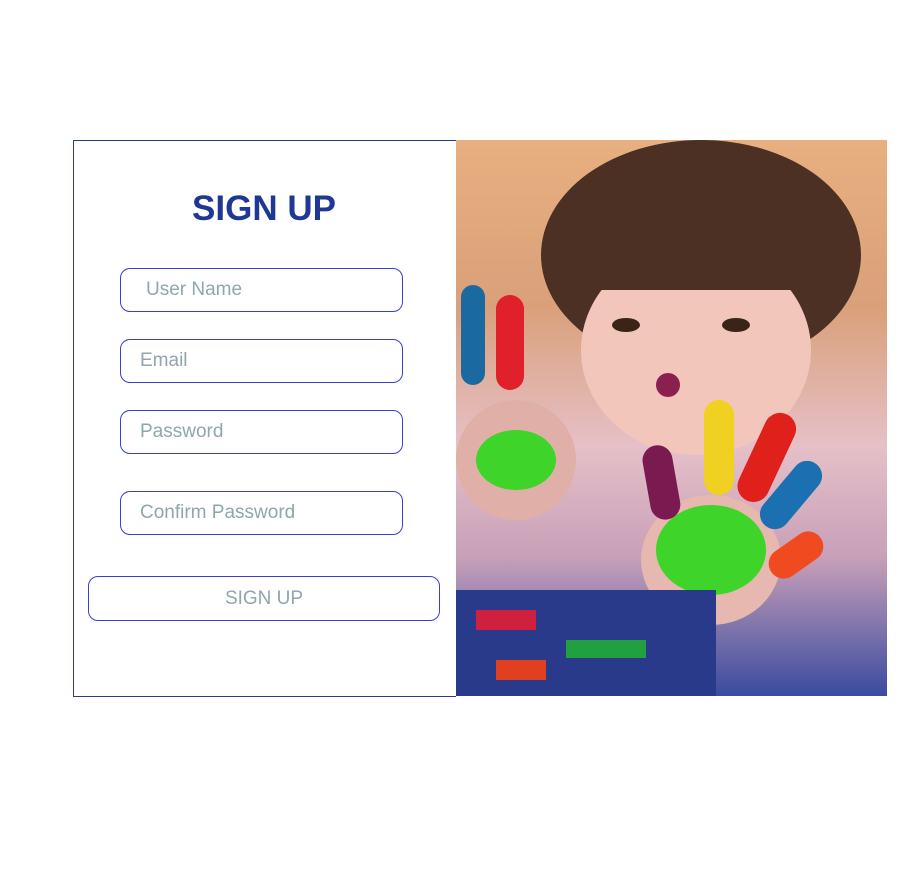 This screenshot has height=878, width=923. I want to click on email-input: Email, so click(261, 361).